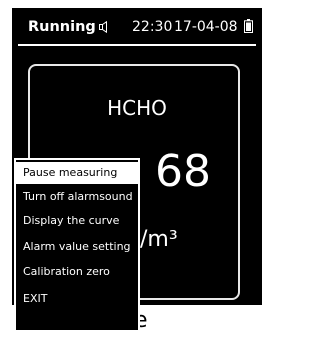 The image size is (320, 353). Describe the element at coordinates (77, 173) in the screenshot. I see `menu-item-pause-measuring: Pause measuring` at that location.